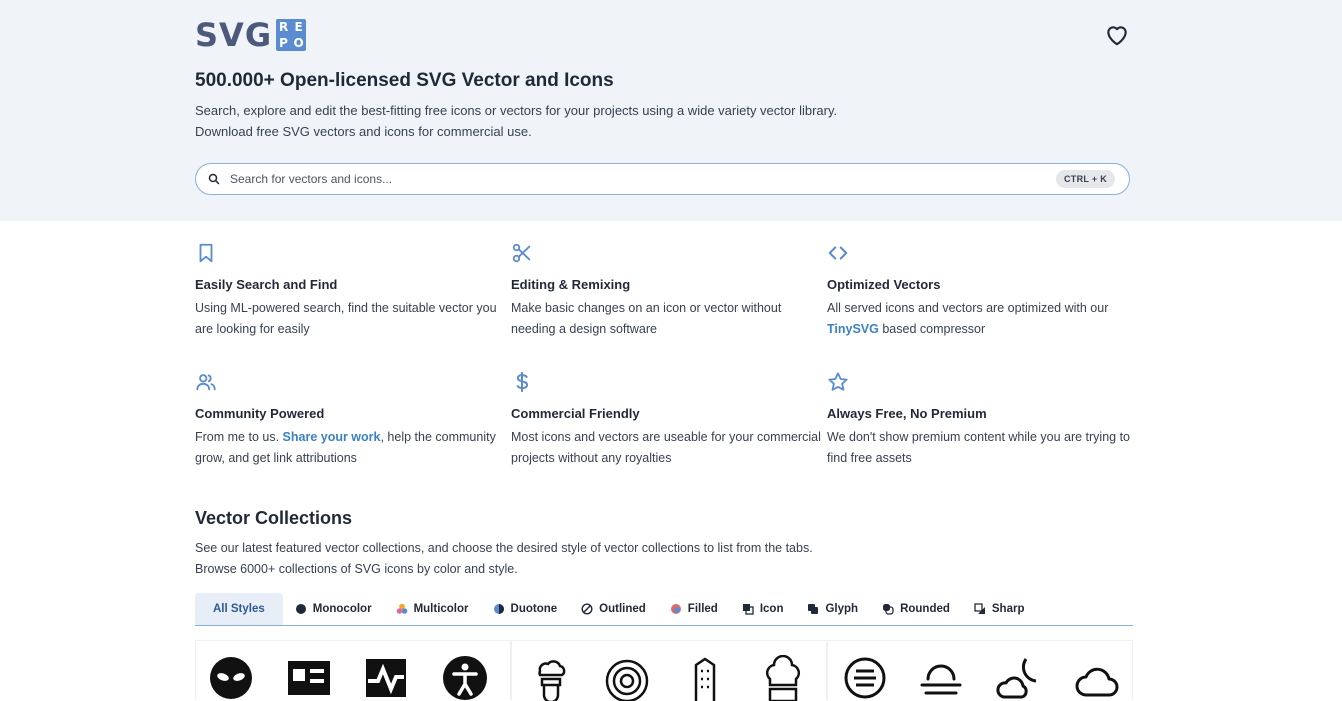 The image size is (1342, 701). I want to click on activity-icon, so click(386, 678).